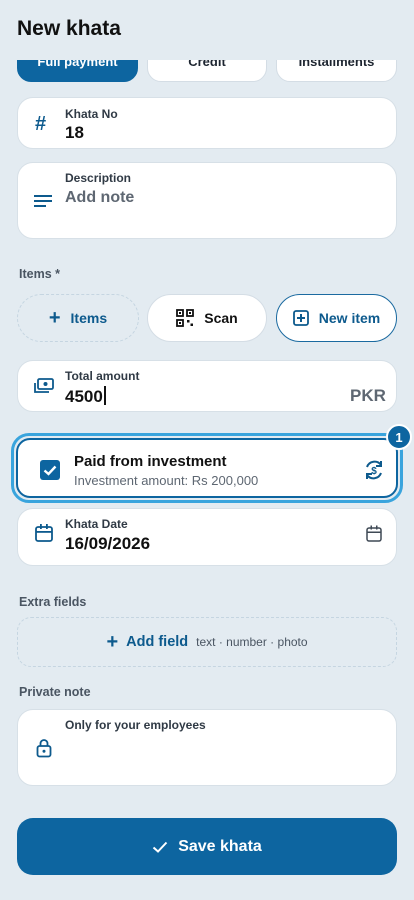 This screenshot has width=414, height=900. Describe the element at coordinates (207, 386) in the screenshot. I see `total-amount-field: Total amount 4500 PKR` at that location.